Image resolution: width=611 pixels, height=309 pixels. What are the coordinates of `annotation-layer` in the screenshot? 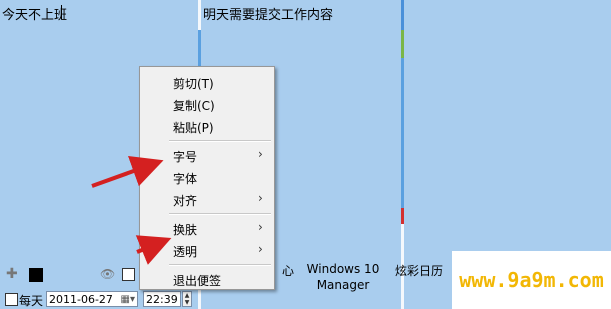 It's located at (131, 210).